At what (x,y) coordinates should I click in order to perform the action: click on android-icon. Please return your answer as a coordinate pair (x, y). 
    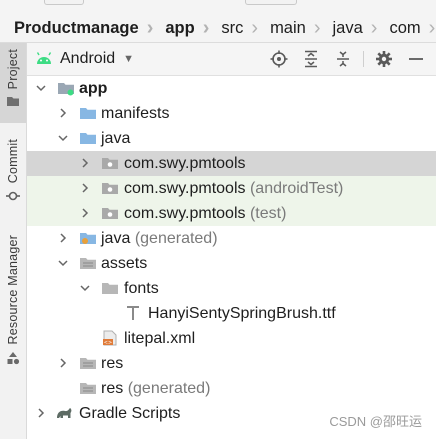
    Looking at the image, I should click on (44, 58).